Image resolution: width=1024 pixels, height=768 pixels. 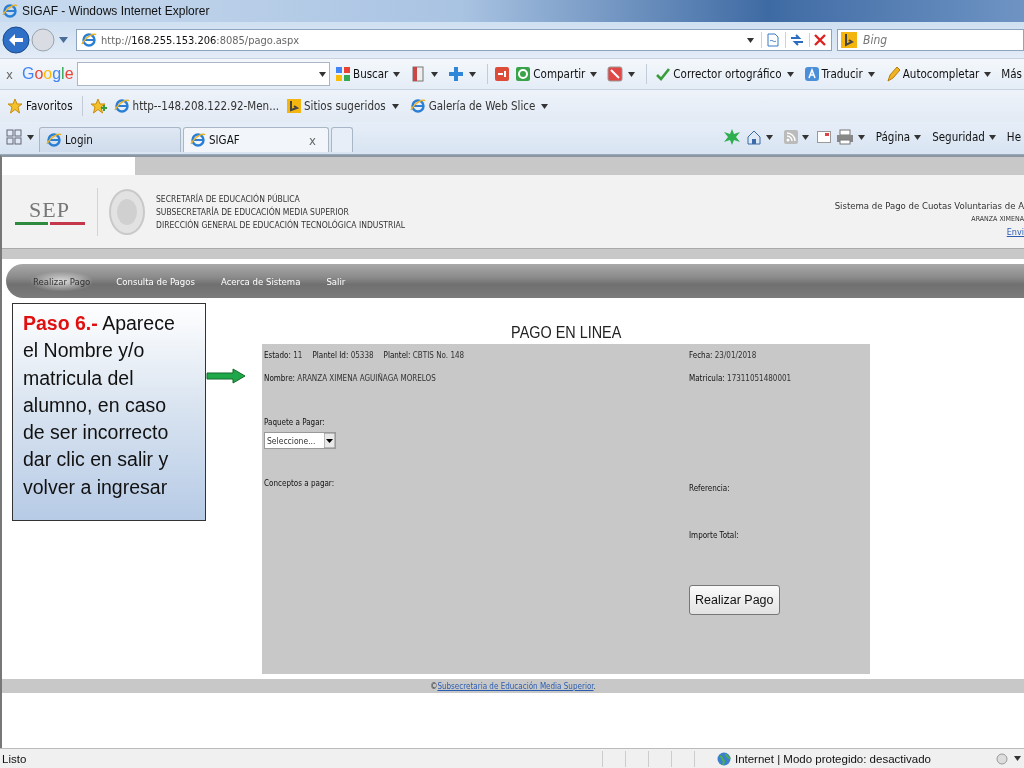 What do you see at coordinates (892, 74) in the screenshot?
I see `pencil-icon` at bounding box center [892, 74].